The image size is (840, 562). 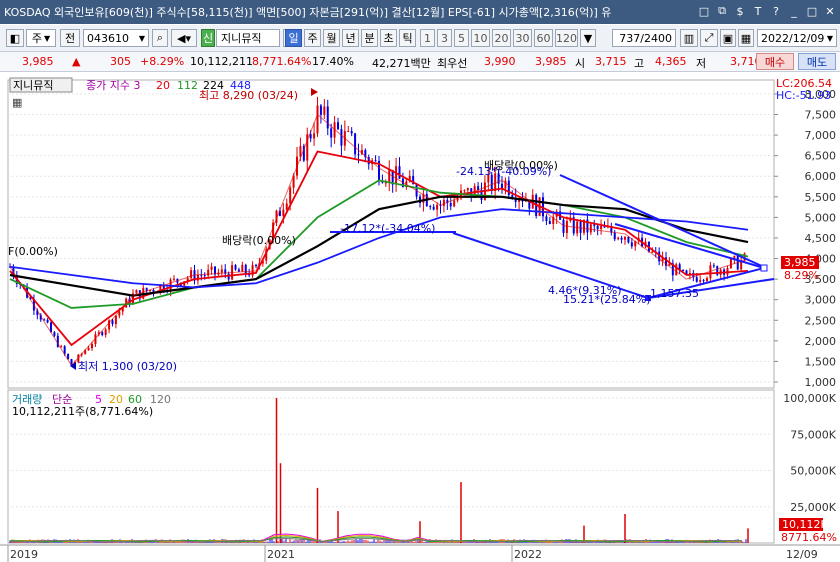 I want to click on price-tick-label: 2,500, so click(x=821, y=320).